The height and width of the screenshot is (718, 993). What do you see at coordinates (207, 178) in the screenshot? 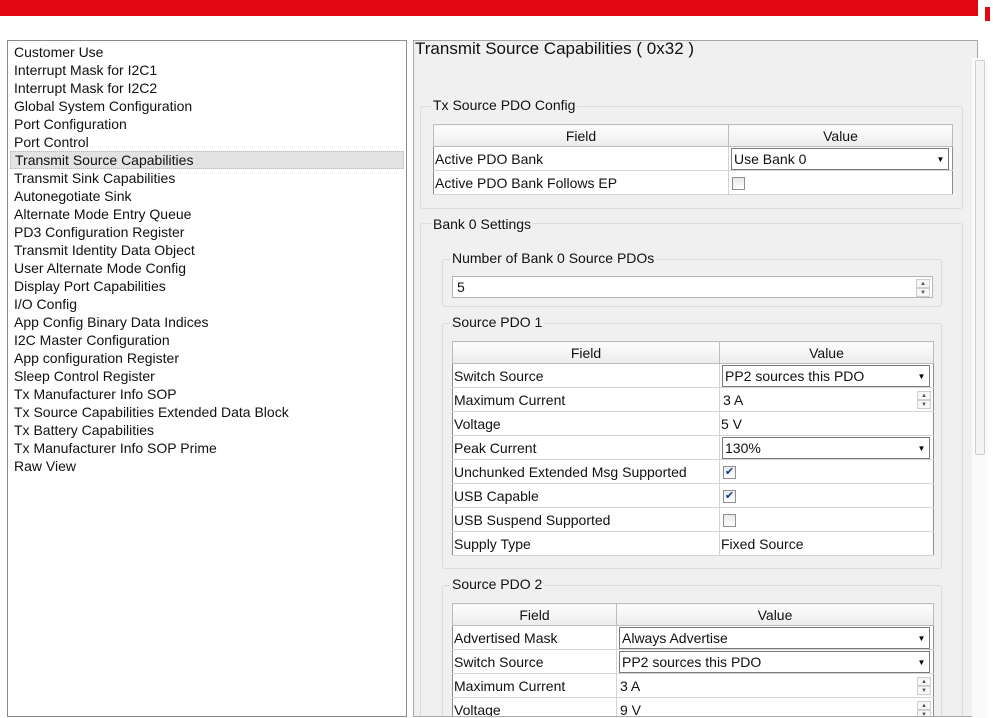
I see `sidebar-item: Transmit Sink Capabilities` at bounding box center [207, 178].